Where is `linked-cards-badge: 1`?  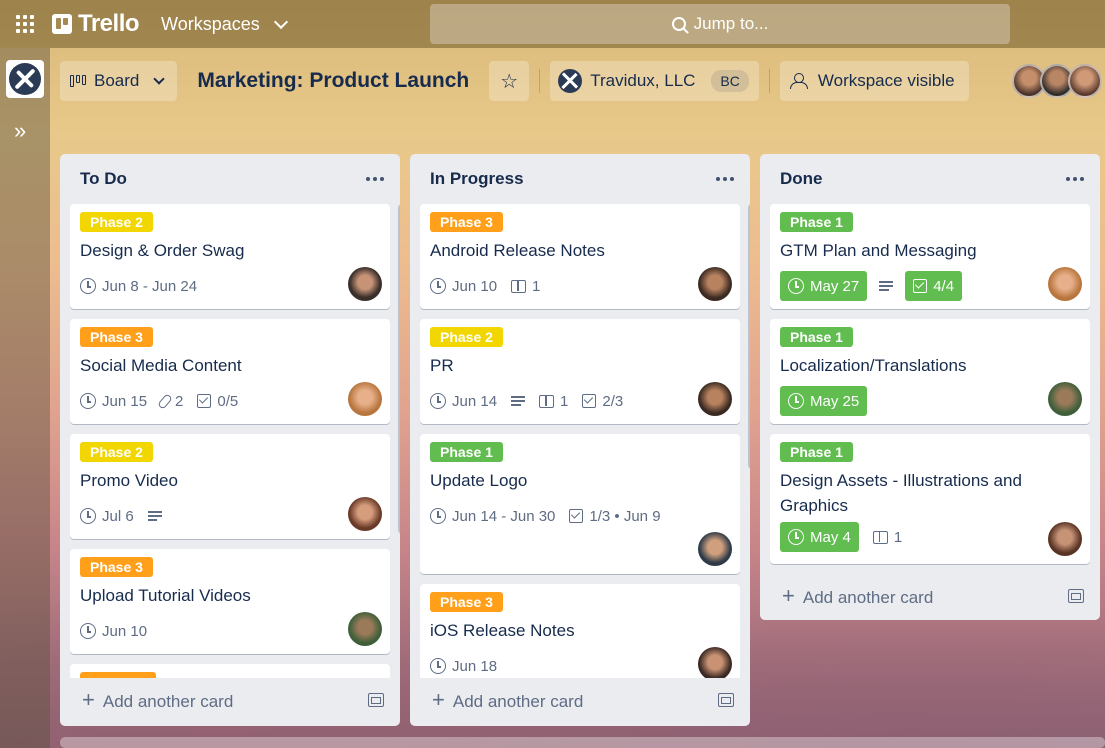 linked-cards-badge: 1 is located at coordinates (525, 286).